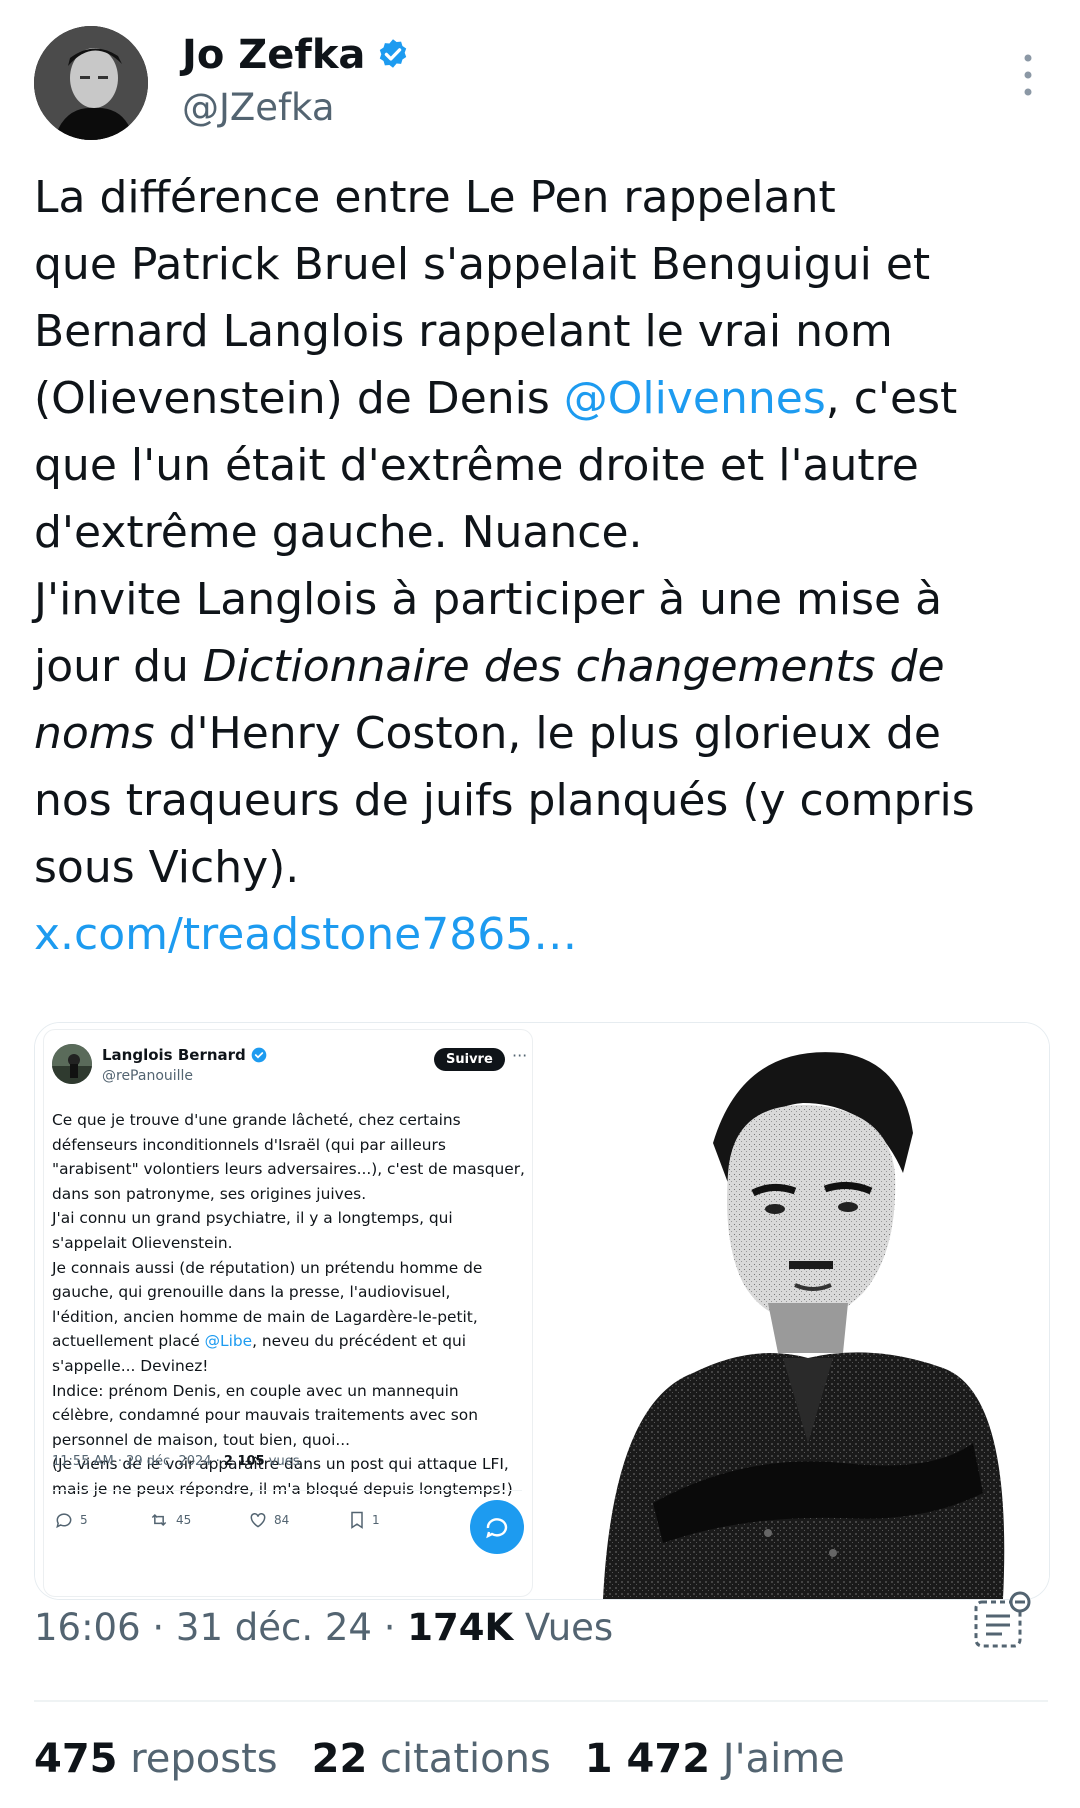  What do you see at coordinates (128, 1341) in the screenshot?
I see `text-span: actuellement placé` at bounding box center [128, 1341].